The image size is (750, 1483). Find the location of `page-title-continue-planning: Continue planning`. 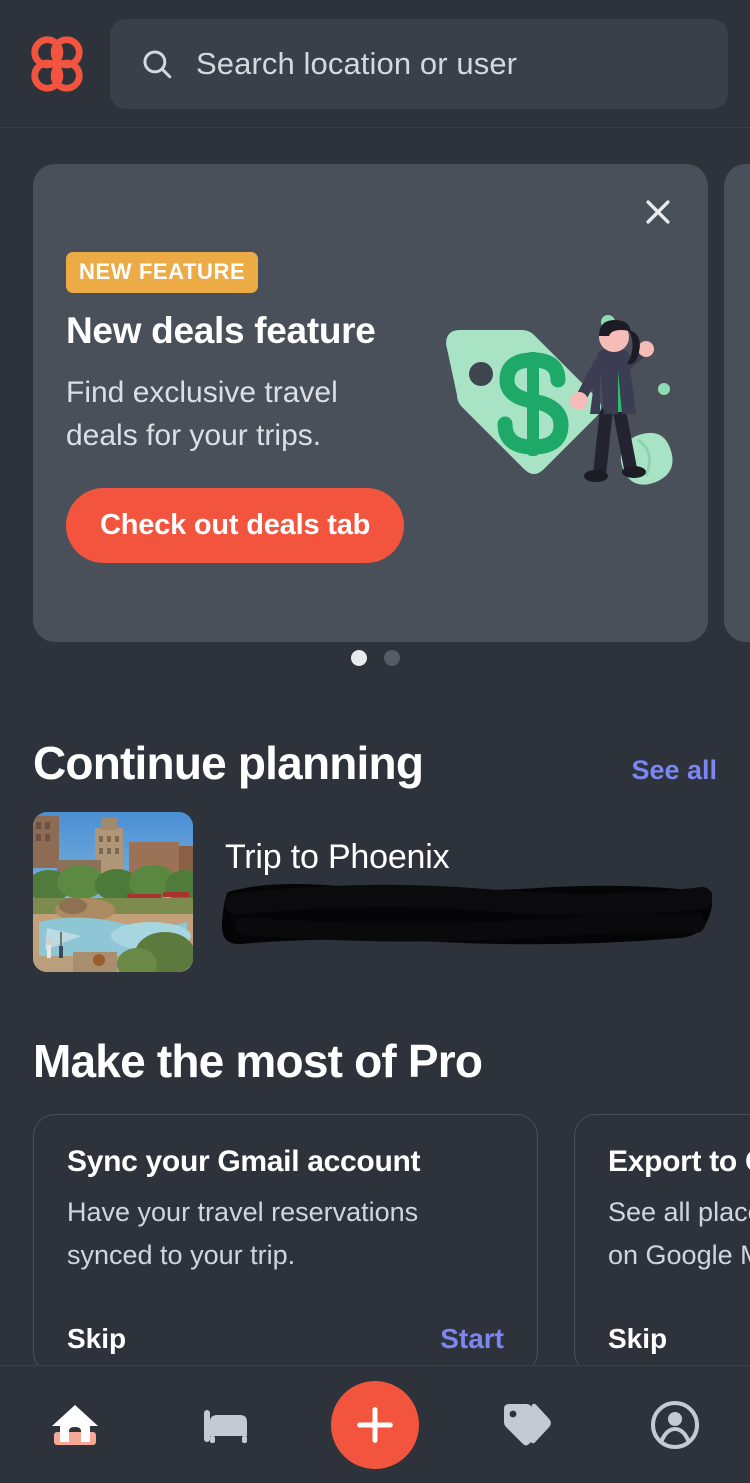

page-title-continue-planning: Continue planning is located at coordinates (228, 763).